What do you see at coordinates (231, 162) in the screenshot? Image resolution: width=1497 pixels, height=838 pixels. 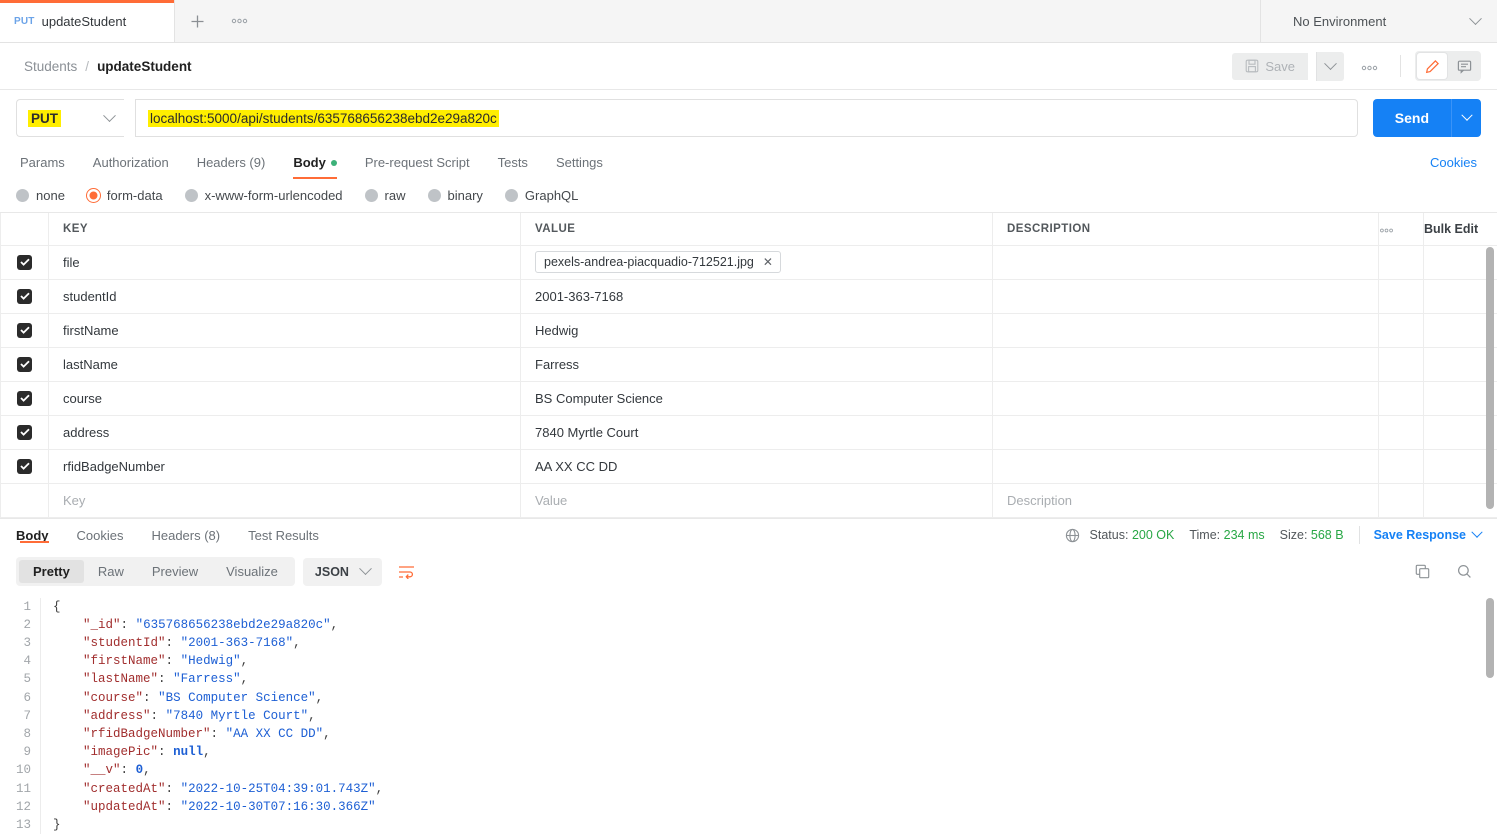 I see `tab-headers: Headers (9)` at bounding box center [231, 162].